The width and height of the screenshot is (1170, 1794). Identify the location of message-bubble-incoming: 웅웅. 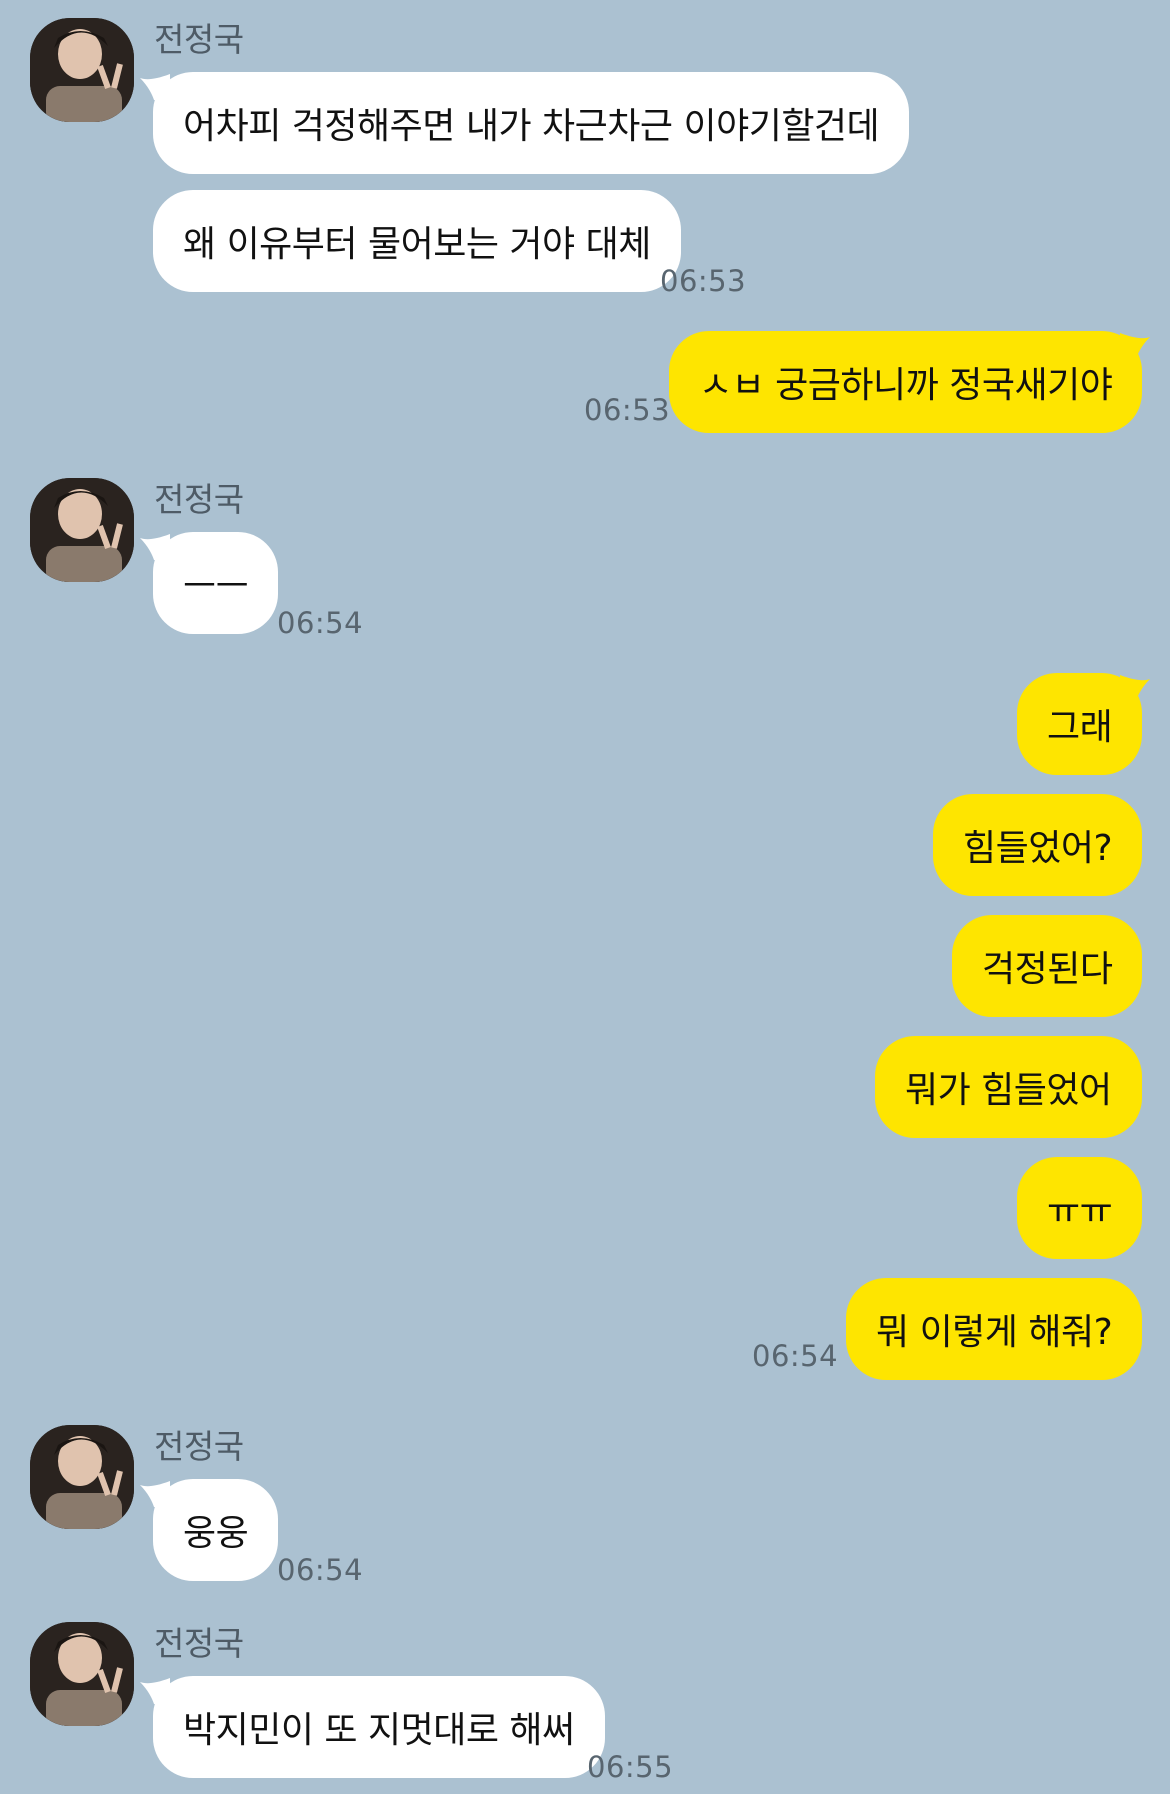
(216, 1530).